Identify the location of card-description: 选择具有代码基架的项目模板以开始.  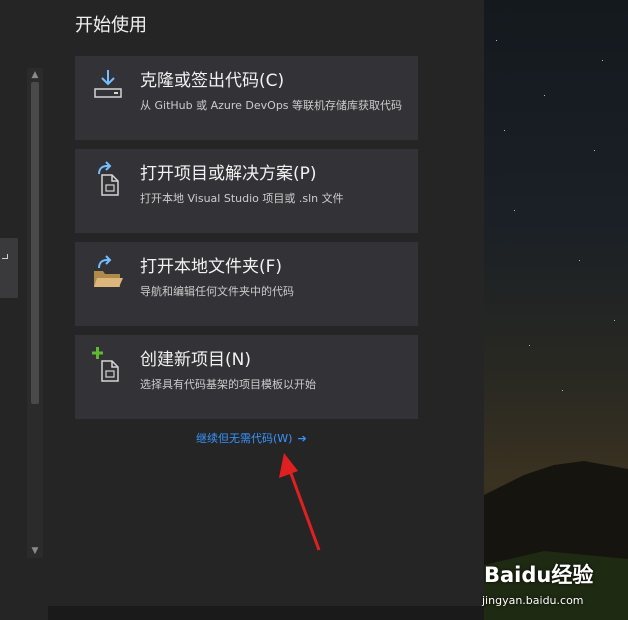
(228, 384).